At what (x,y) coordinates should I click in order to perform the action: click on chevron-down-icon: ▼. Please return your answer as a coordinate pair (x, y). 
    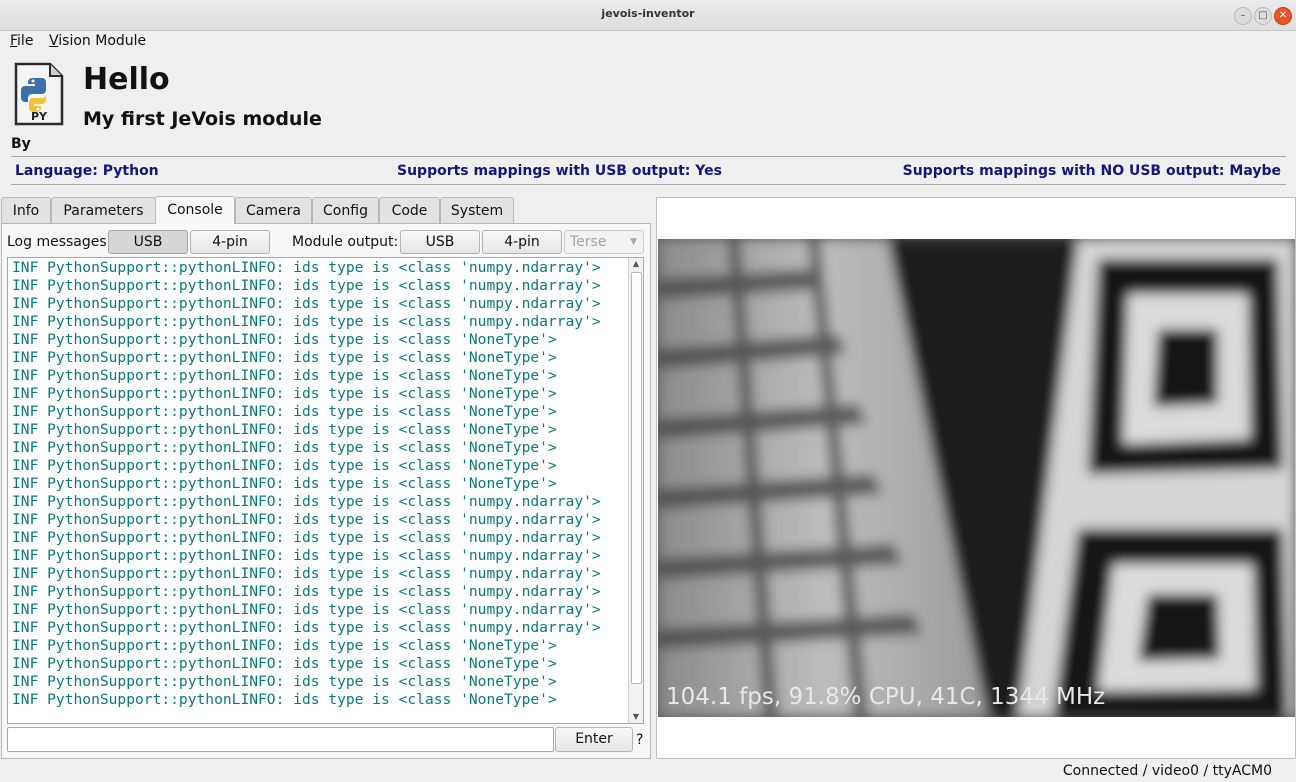
    Looking at the image, I should click on (633, 242).